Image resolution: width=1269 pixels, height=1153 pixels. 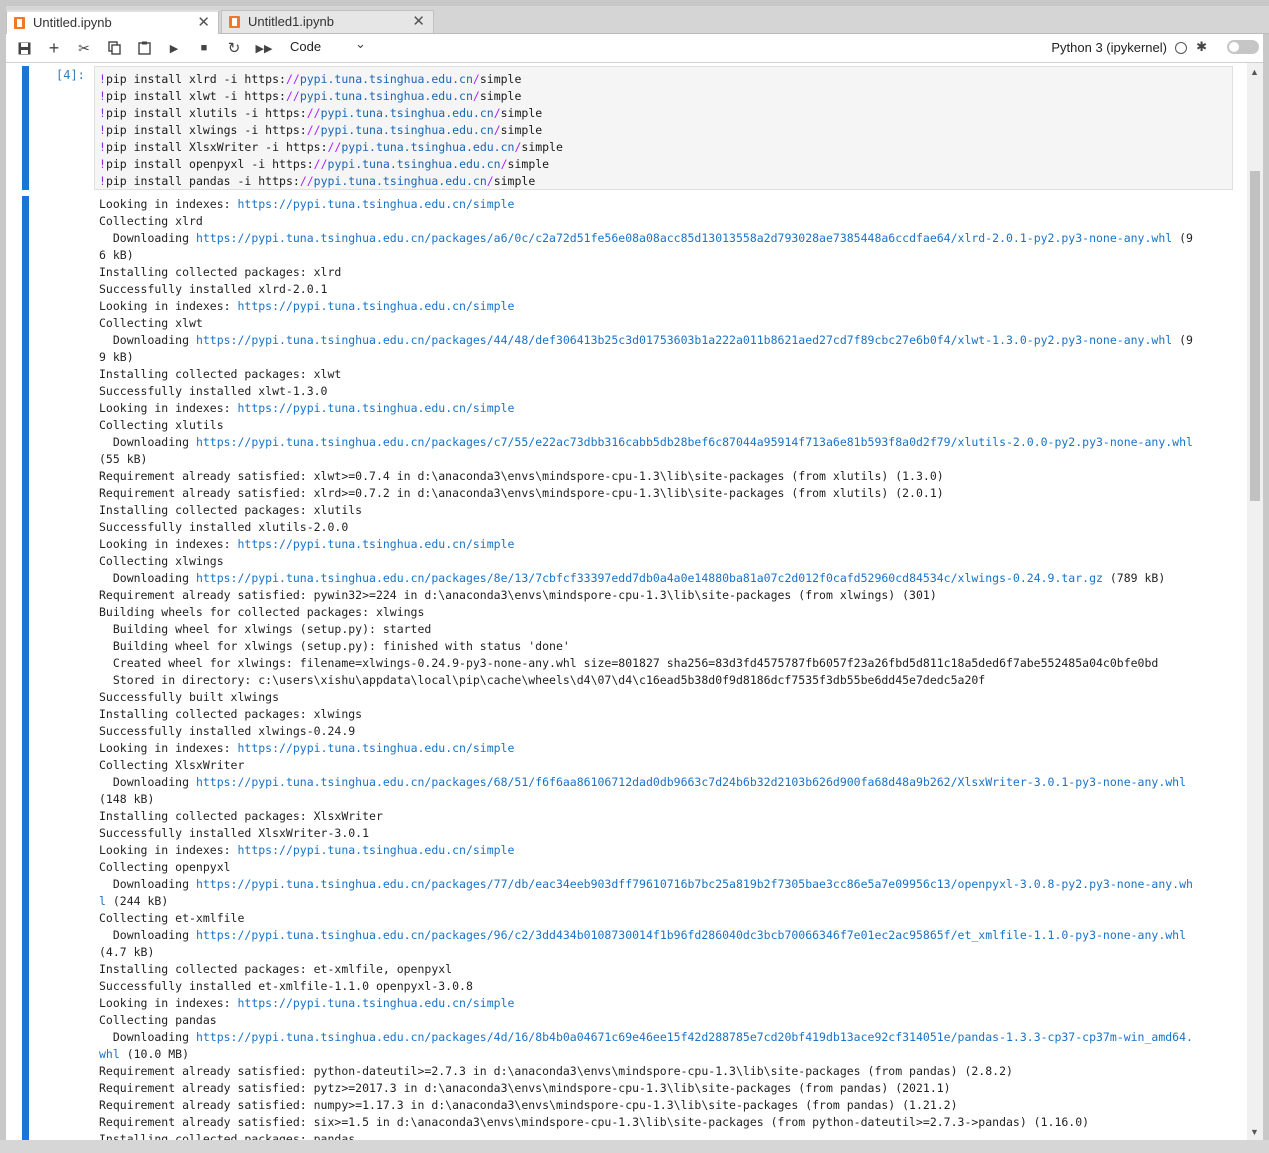 I want to click on copy-icon, so click(x=114, y=48).